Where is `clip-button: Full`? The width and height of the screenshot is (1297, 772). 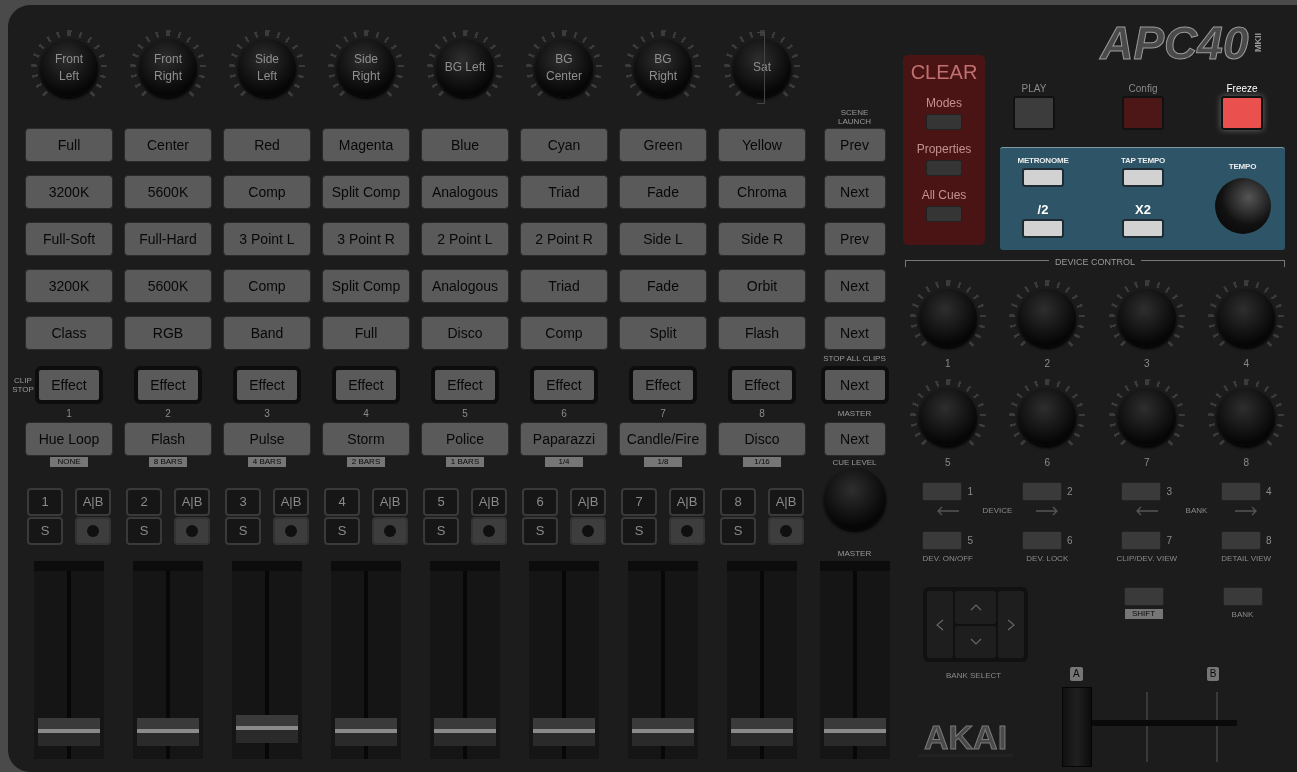
clip-button: Full is located at coordinates (366, 333).